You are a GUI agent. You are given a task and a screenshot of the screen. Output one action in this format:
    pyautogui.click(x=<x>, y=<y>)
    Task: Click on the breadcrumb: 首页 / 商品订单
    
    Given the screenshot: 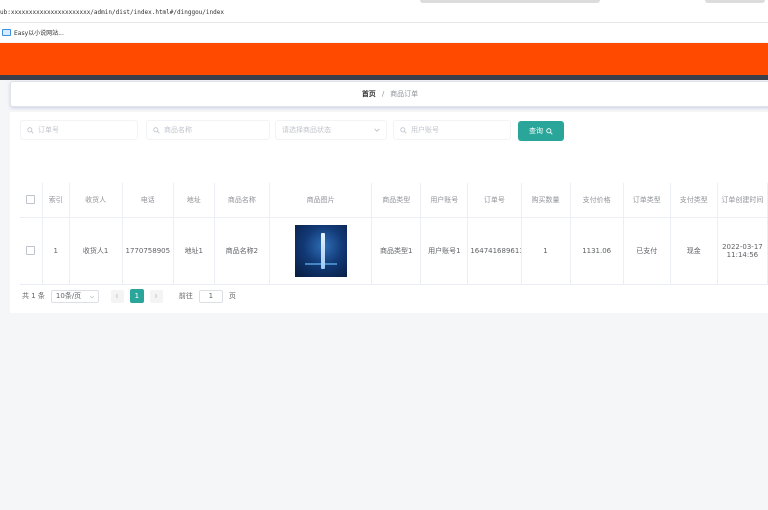 What is the action you would take?
    pyautogui.click(x=389, y=94)
    